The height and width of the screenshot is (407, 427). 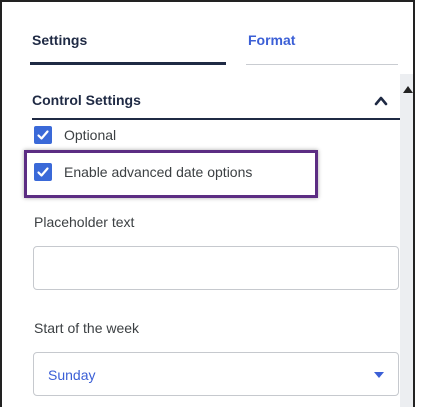 I want to click on section-title: Control Settings, so click(x=86, y=100).